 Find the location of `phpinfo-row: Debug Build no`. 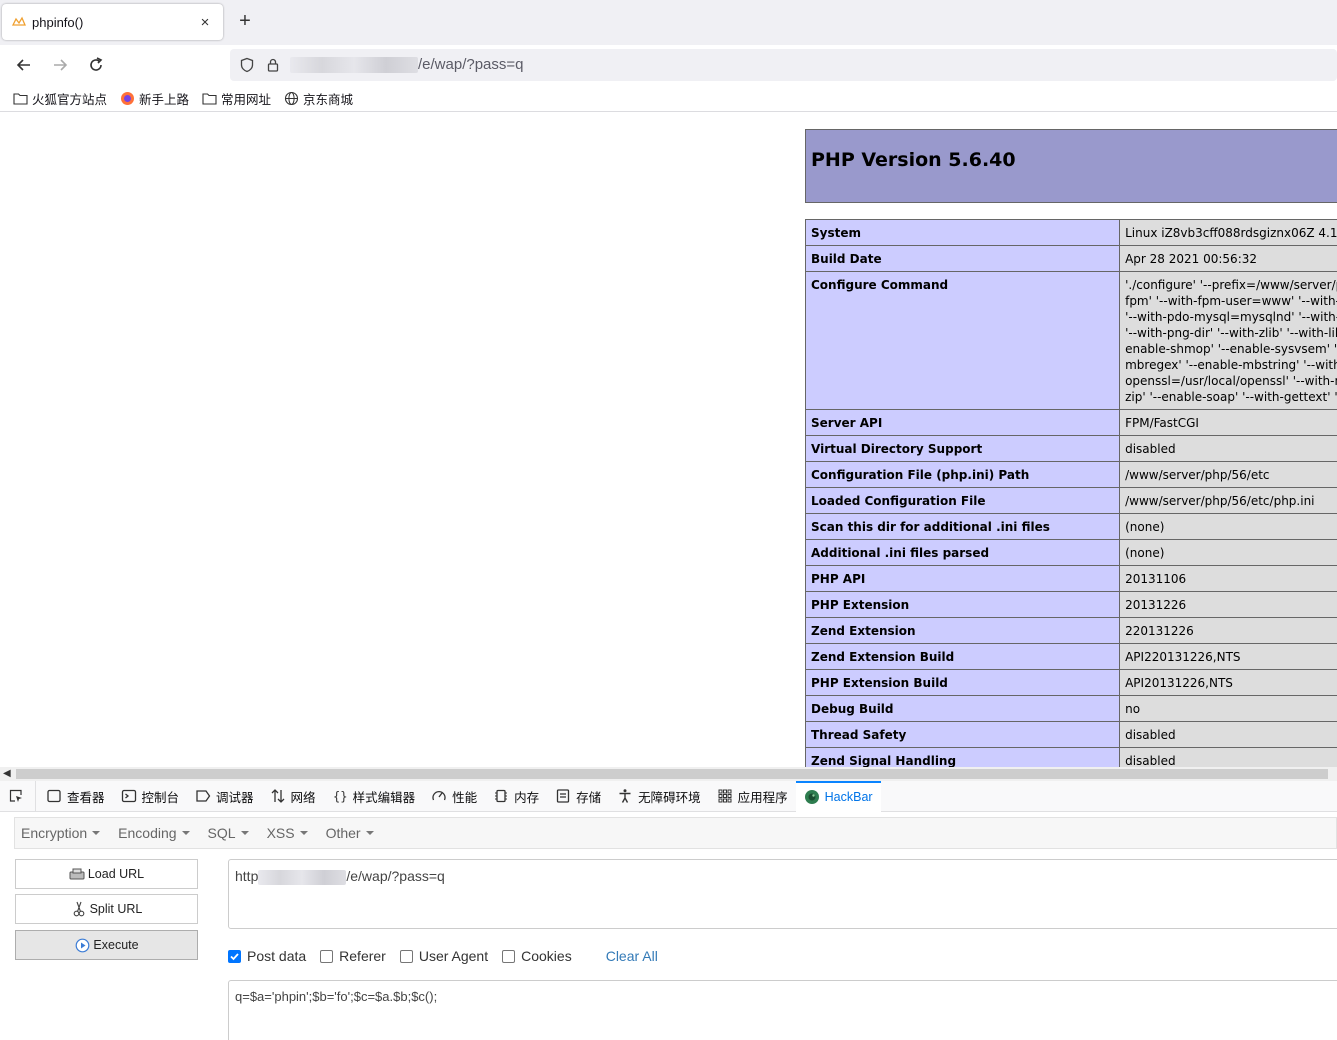

phpinfo-row: Debug Build no is located at coordinates (1070, 708).